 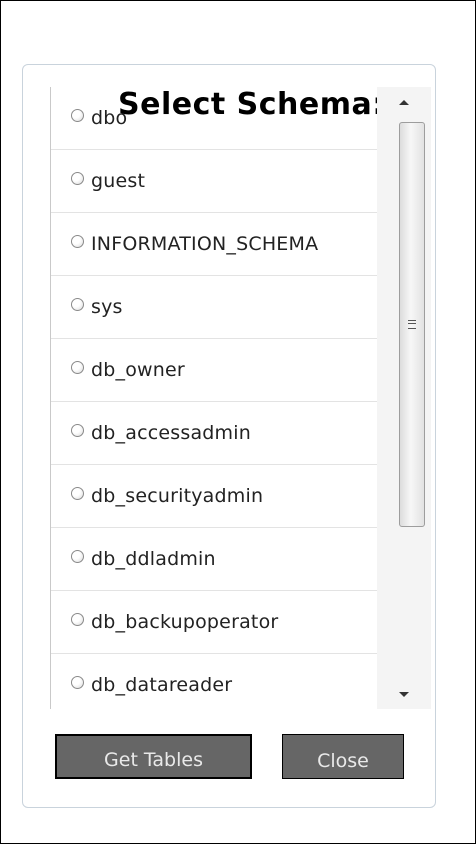 What do you see at coordinates (153, 756) in the screenshot?
I see `get-tables-button: Get Tables` at bounding box center [153, 756].